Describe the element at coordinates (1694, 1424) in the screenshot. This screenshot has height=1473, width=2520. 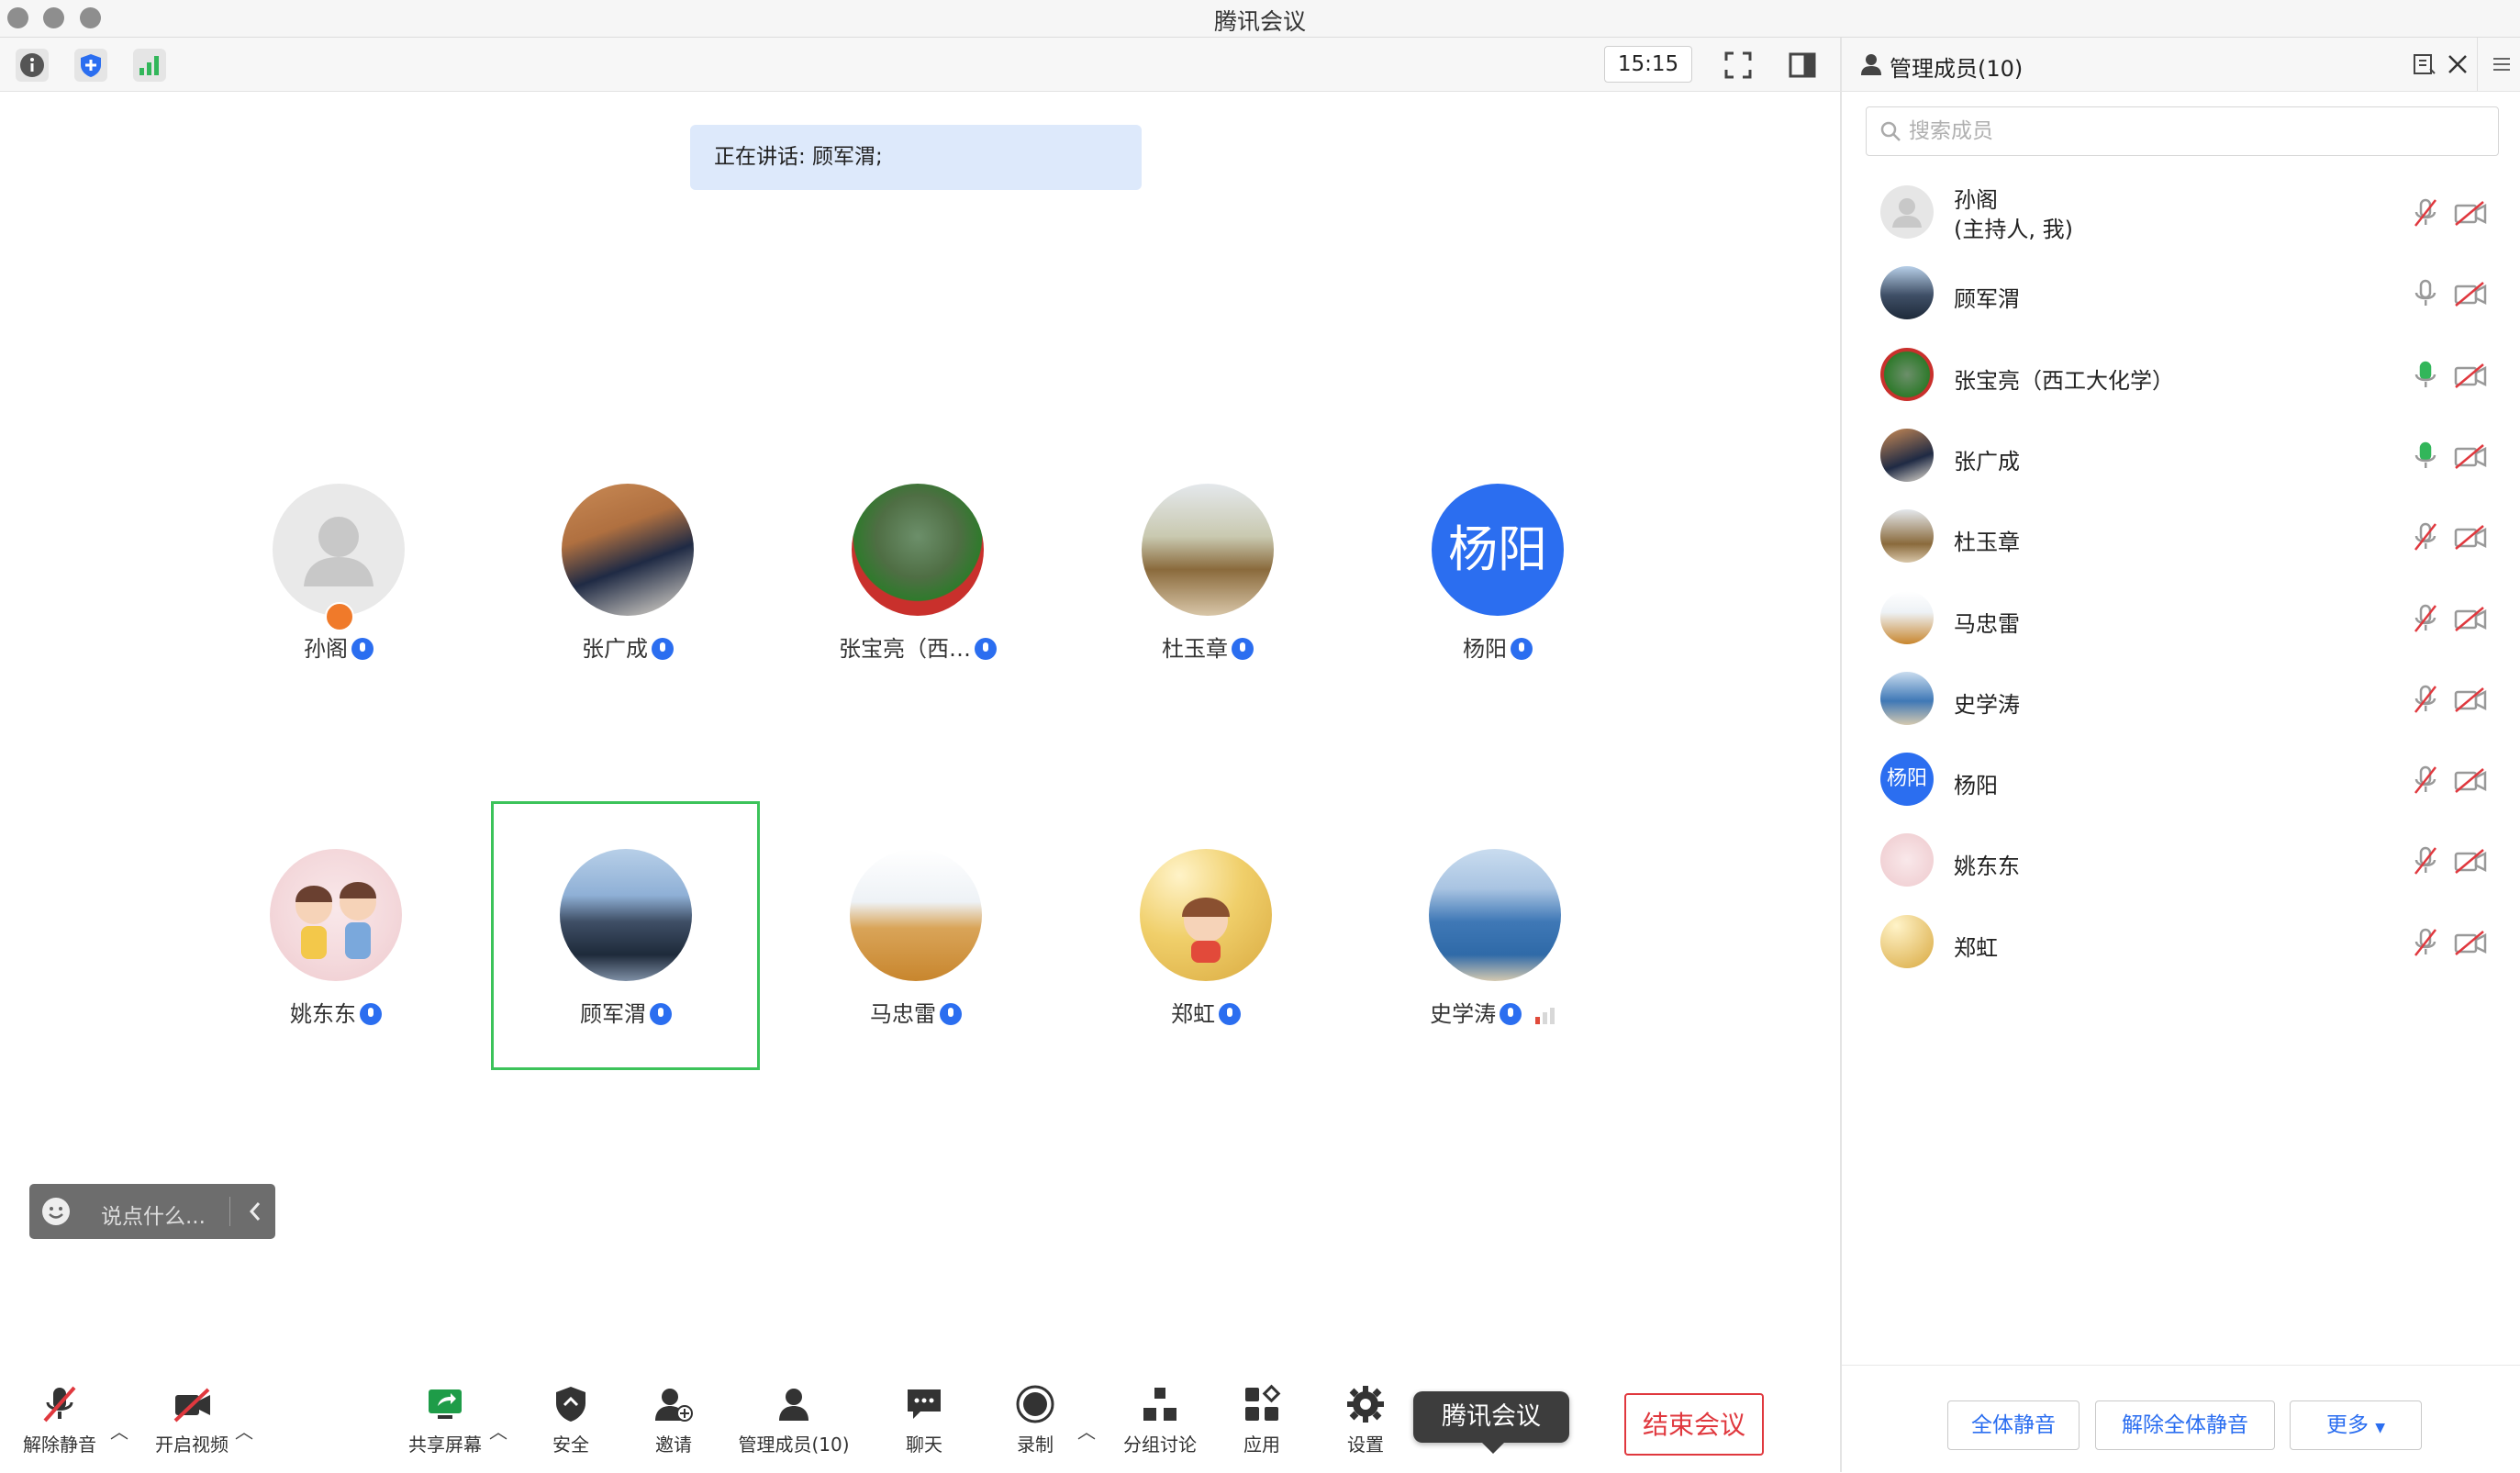
I see `end-meeting-button: 结束会议` at that location.